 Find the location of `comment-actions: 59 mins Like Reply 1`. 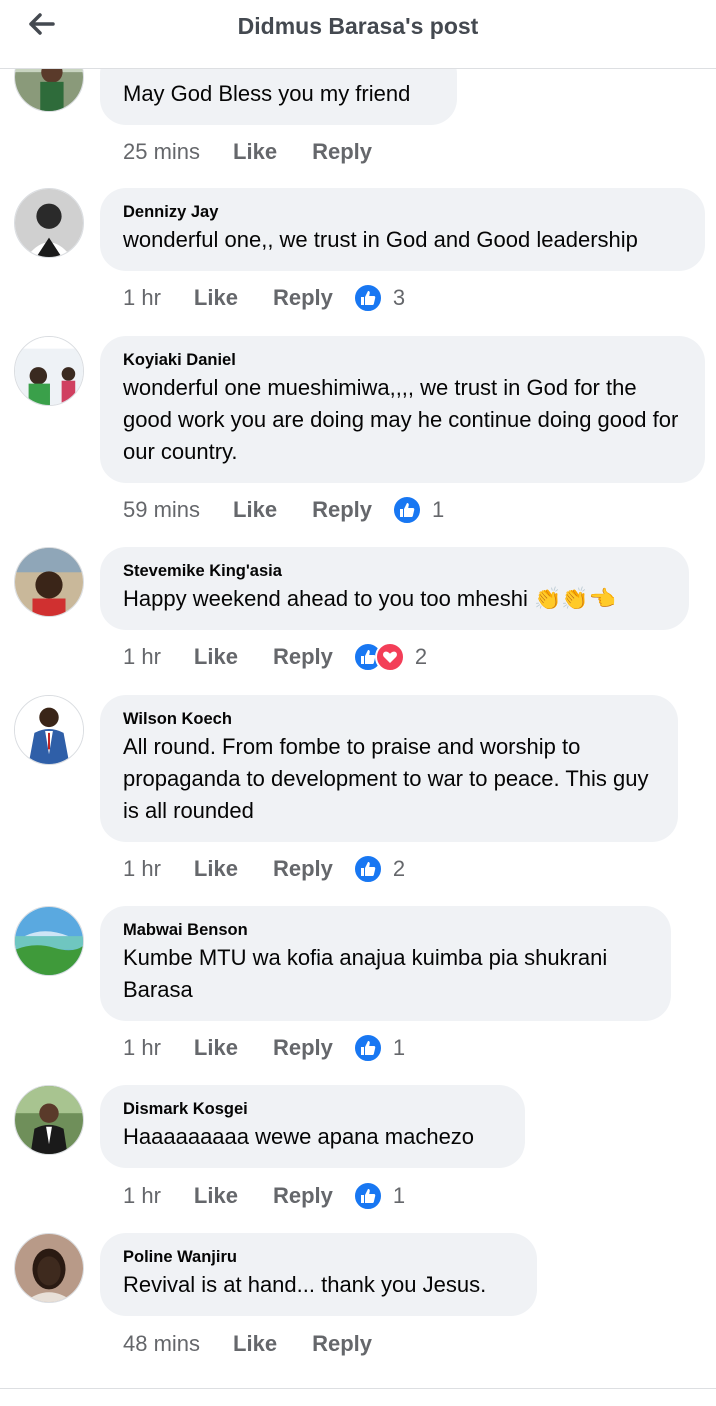

comment-actions: 59 mins Like Reply 1 is located at coordinates (283, 510).